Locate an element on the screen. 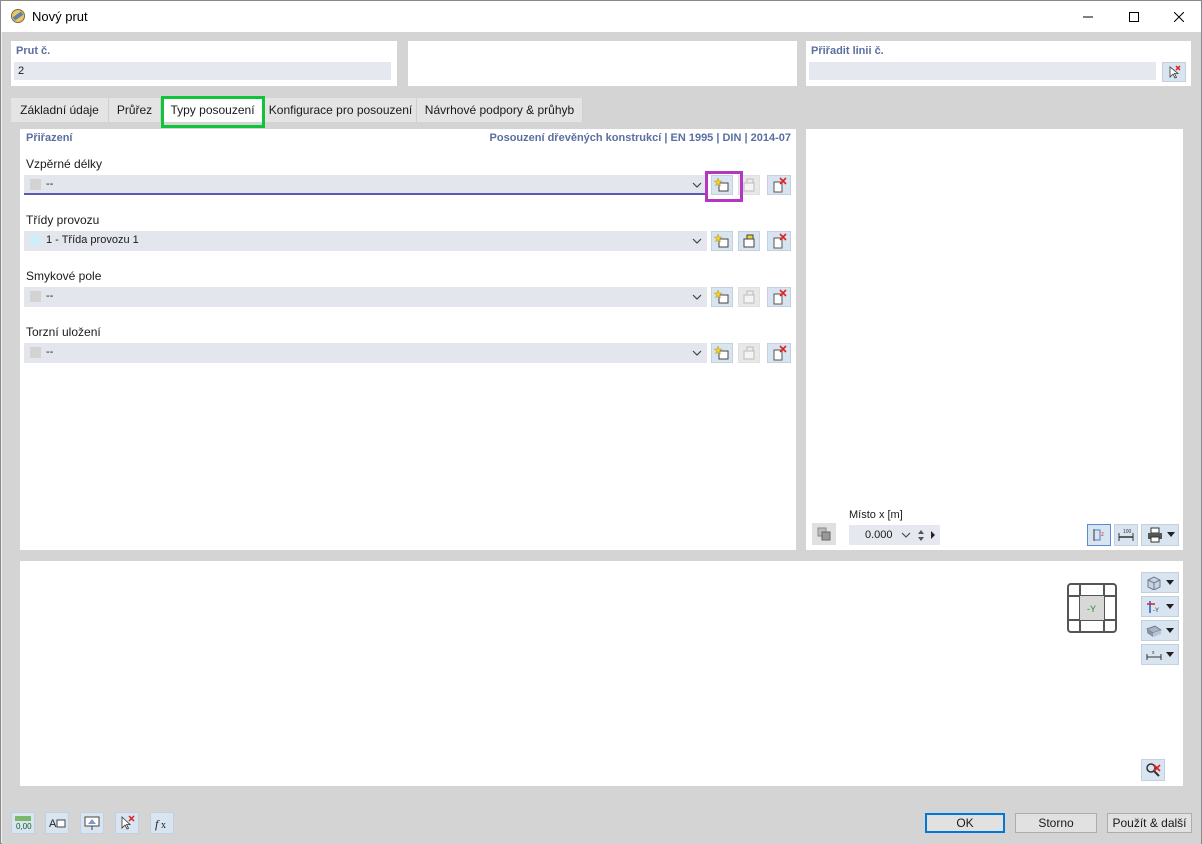 The height and width of the screenshot is (844, 1202). active-tab-highlight is located at coordinates (213, 112).